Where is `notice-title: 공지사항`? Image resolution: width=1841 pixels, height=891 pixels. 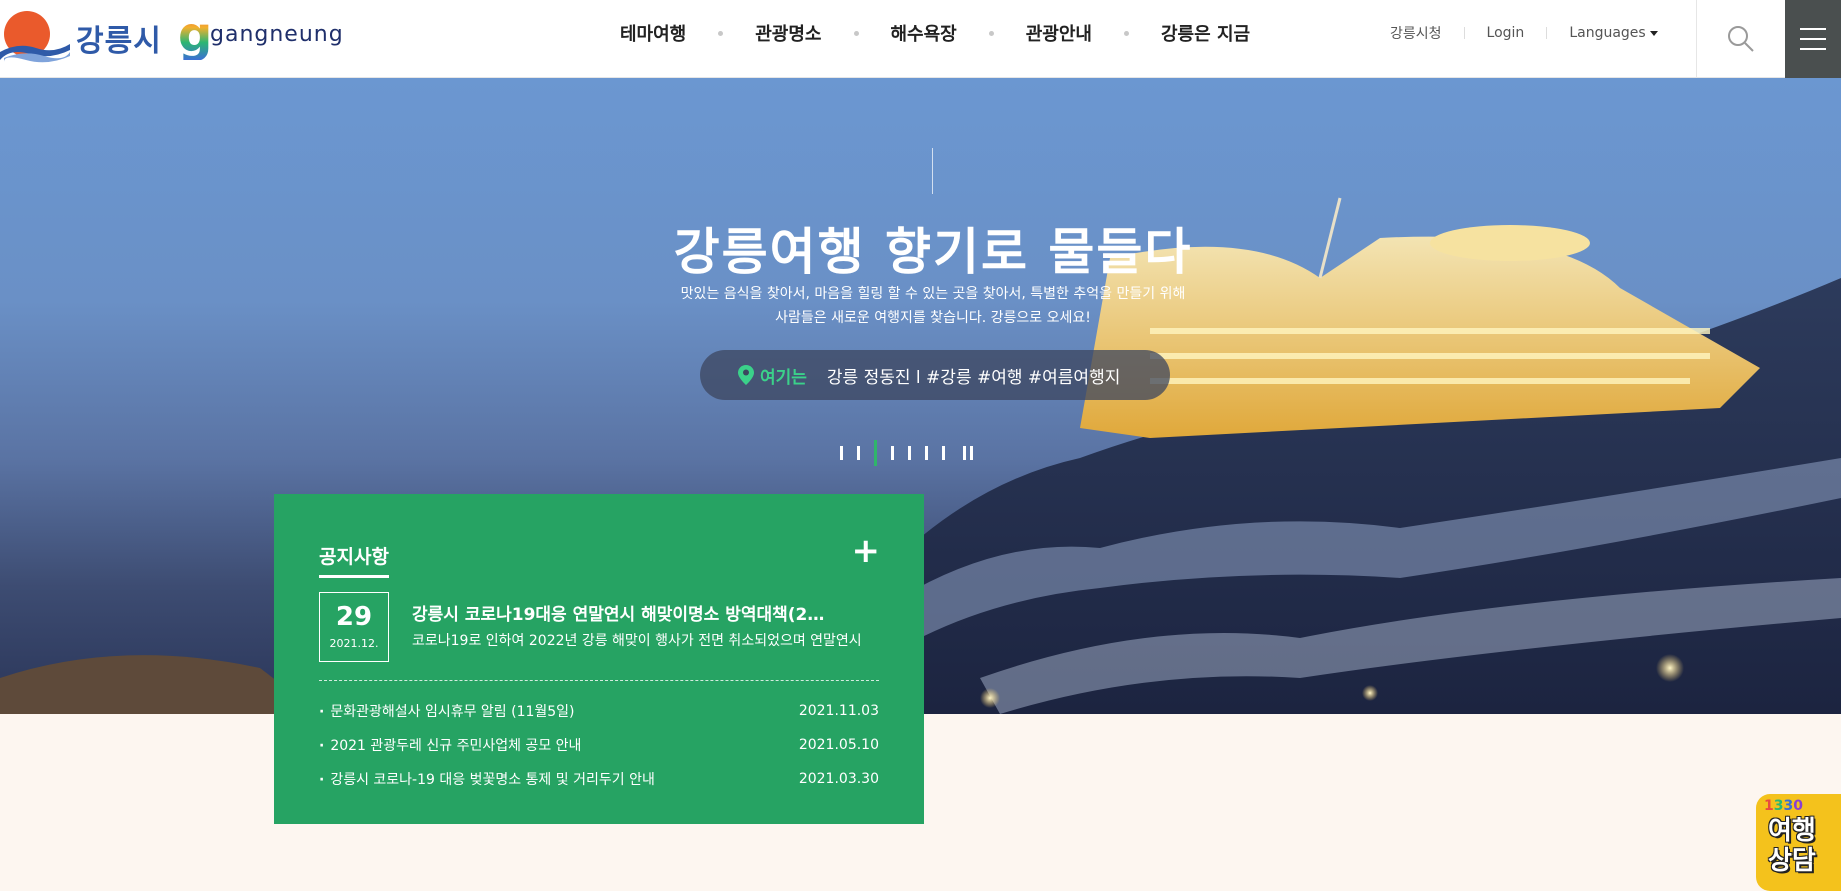
notice-title: 공지사항 is located at coordinates (354, 560).